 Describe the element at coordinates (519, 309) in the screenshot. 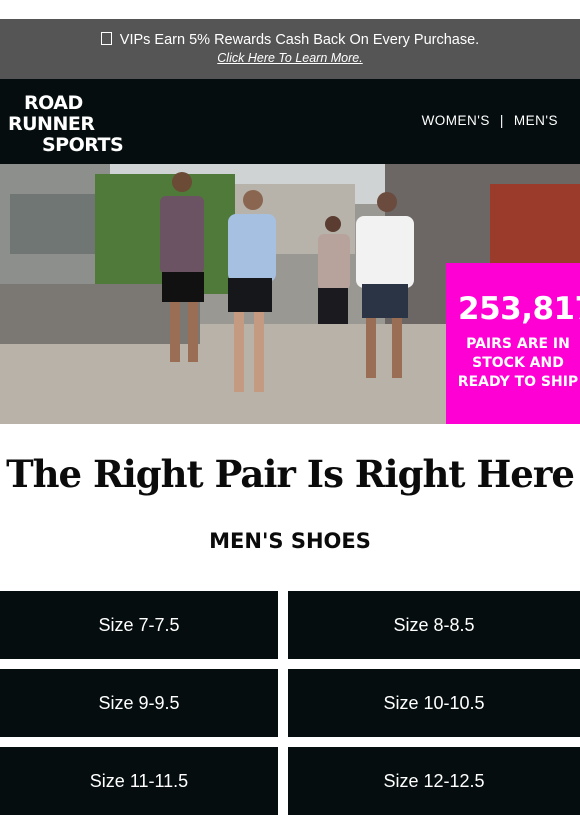

I see `stock-count: 253,817` at that location.